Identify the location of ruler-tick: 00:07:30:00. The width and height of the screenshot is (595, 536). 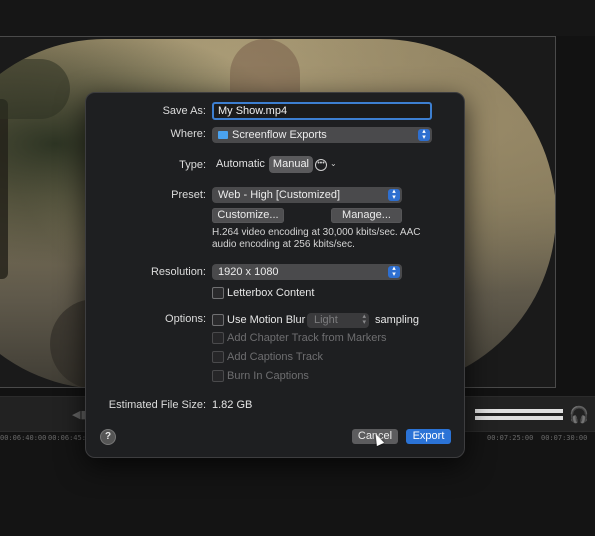
(564, 438).